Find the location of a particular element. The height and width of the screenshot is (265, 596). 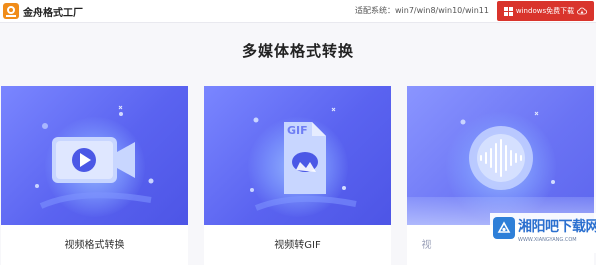

brand-name: 金舟格式工厂 is located at coordinates (53, 11).